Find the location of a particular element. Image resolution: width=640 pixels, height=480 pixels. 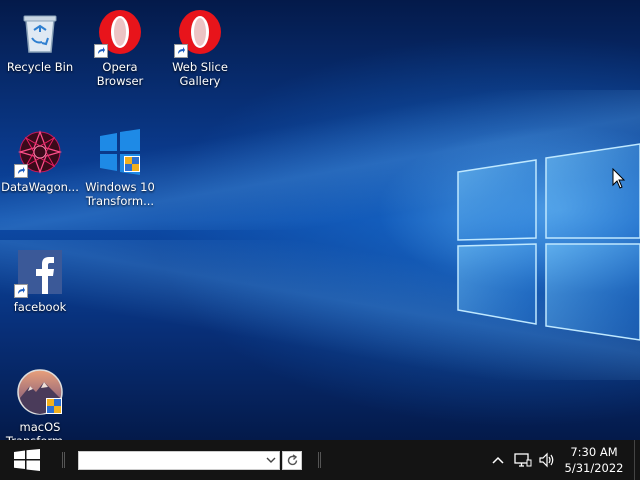

wallpaper-window-logo is located at coordinates (548, 242).